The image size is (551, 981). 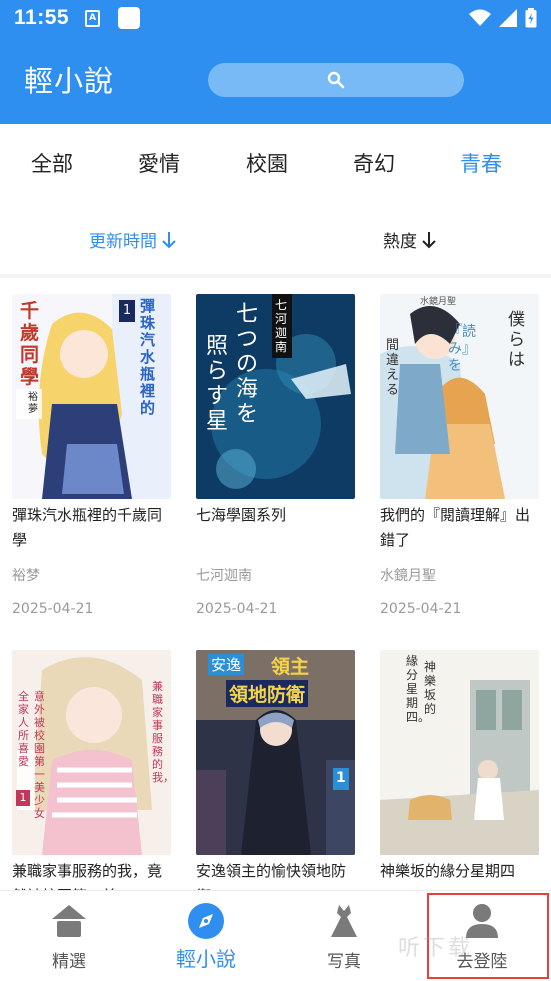 What do you see at coordinates (408, 576) in the screenshot?
I see `book-author: 水鏡月聖` at bounding box center [408, 576].